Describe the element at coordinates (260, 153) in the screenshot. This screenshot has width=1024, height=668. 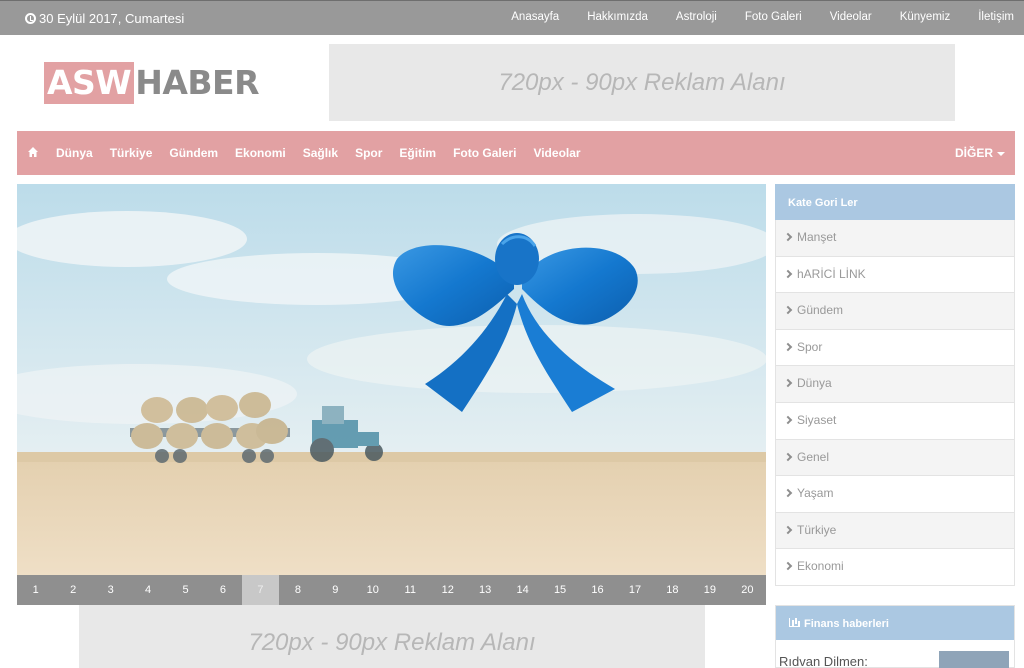
I see `nav-ekonomi: Ekonomi` at that location.